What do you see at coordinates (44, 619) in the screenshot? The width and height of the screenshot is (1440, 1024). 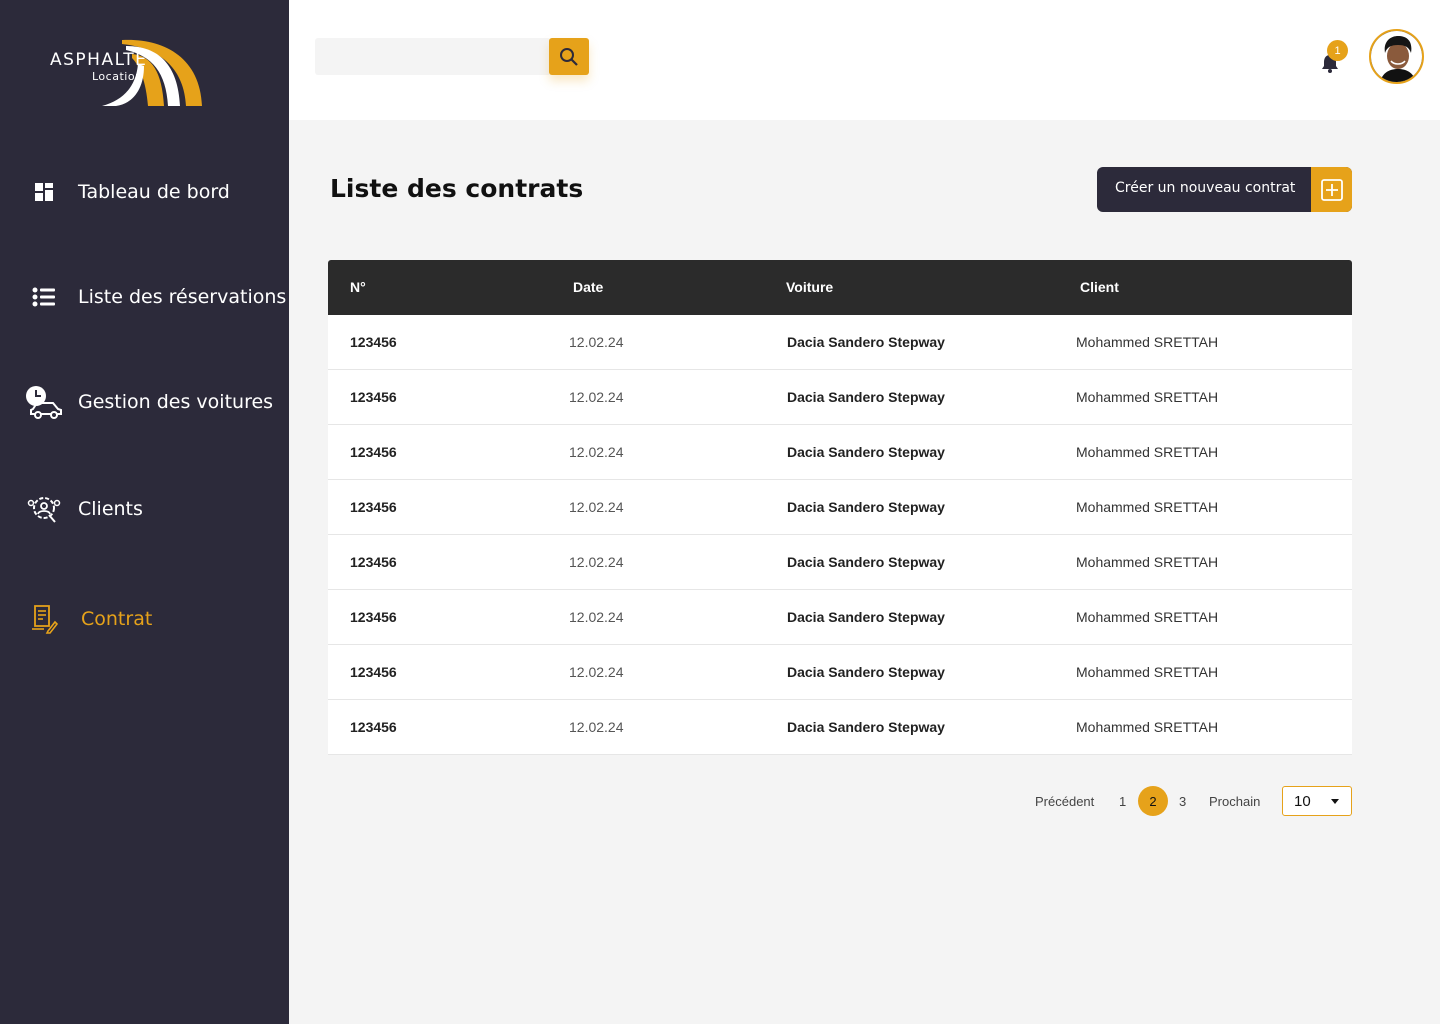 I see `contract-icon` at bounding box center [44, 619].